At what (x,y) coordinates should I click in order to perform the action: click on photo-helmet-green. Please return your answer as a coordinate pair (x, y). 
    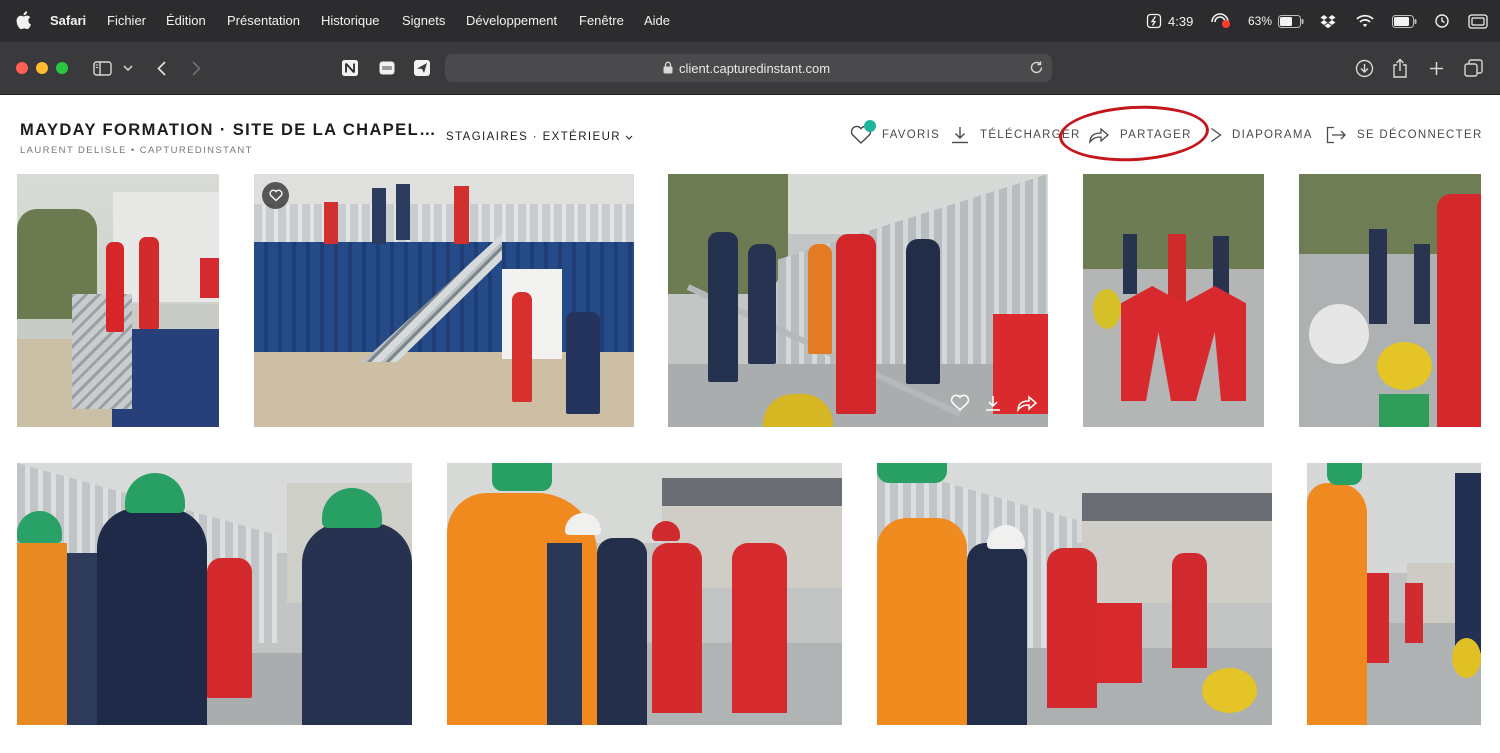
    Looking at the image, I should click on (912, 473).